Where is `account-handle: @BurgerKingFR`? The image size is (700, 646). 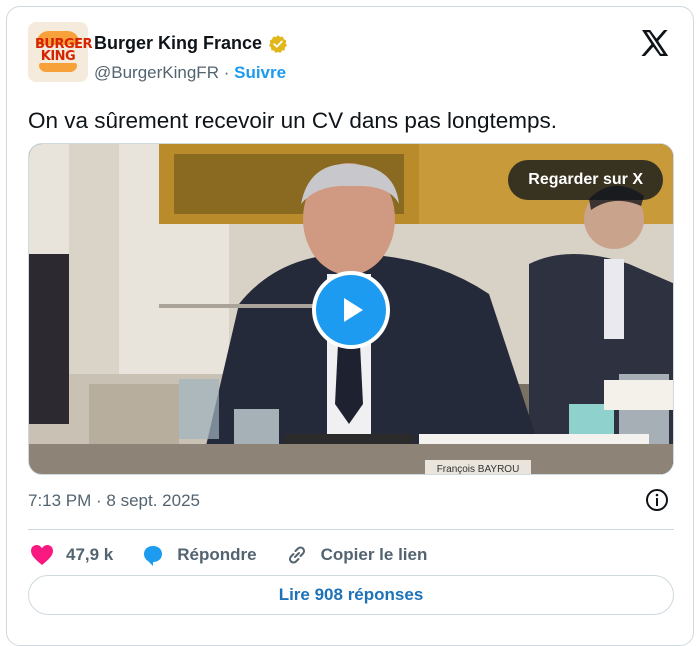 account-handle: @BurgerKingFR is located at coordinates (156, 72).